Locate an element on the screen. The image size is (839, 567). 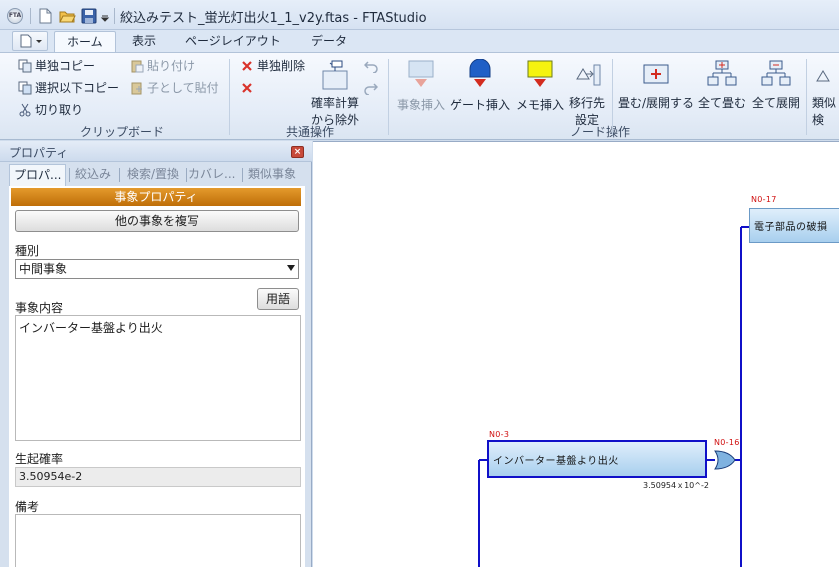
qat-dropdown-icon is located at coordinates (105, 16).